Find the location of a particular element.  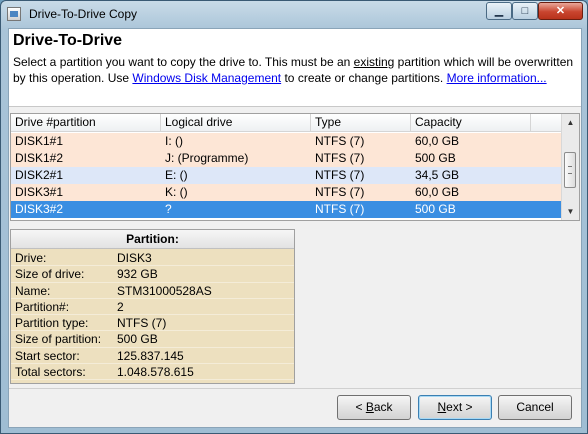

detail-label: Partition#: is located at coordinates (42, 306).